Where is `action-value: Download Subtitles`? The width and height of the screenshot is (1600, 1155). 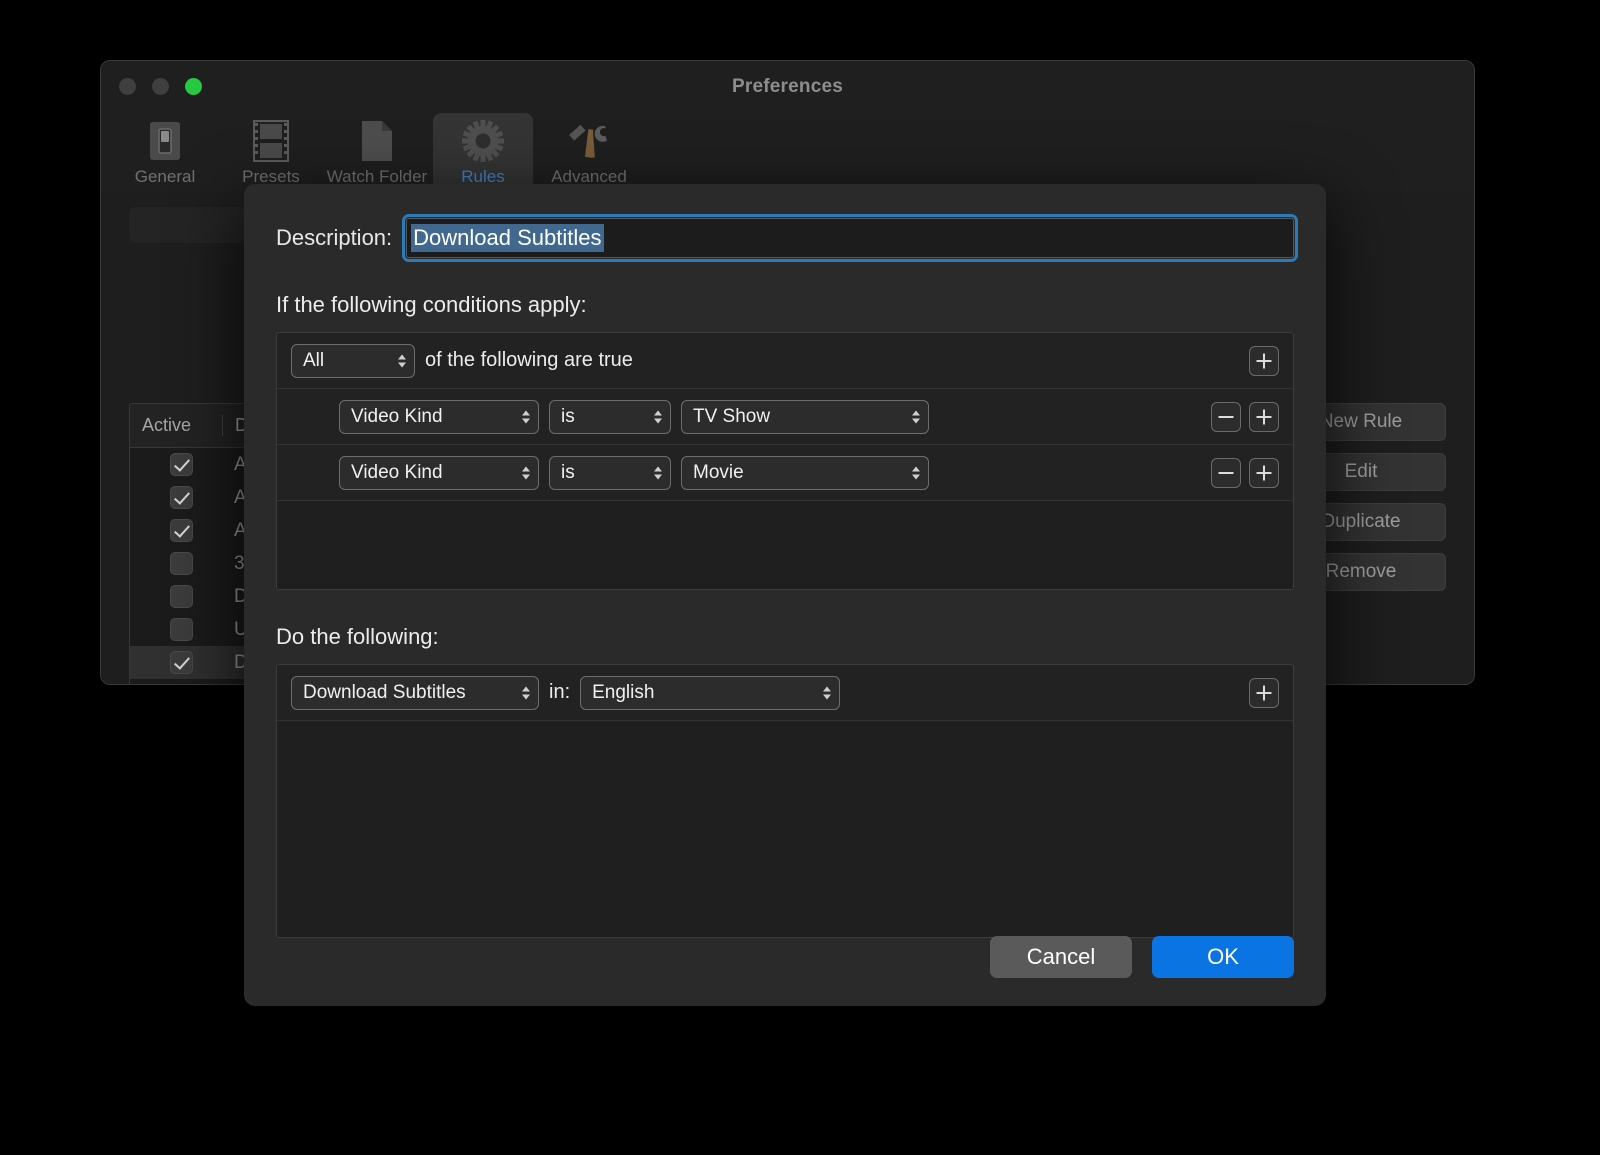
action-value: Download Subtitles is located at coordinates (384, 692).